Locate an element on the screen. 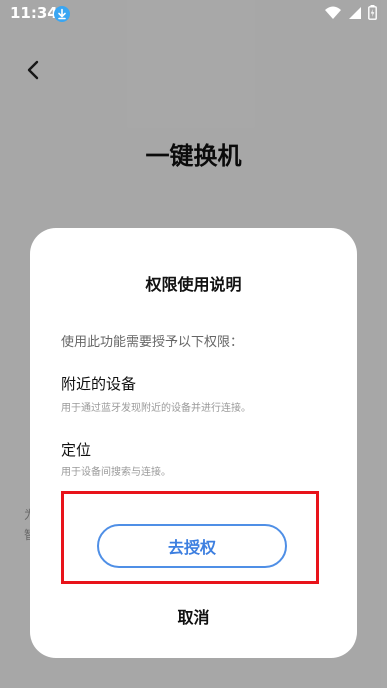 Image resolution: width=387 pixels, height=688 pixels. permission-intro: 使用此功能需要授予以下权限： is located at coordinates (152, 342).